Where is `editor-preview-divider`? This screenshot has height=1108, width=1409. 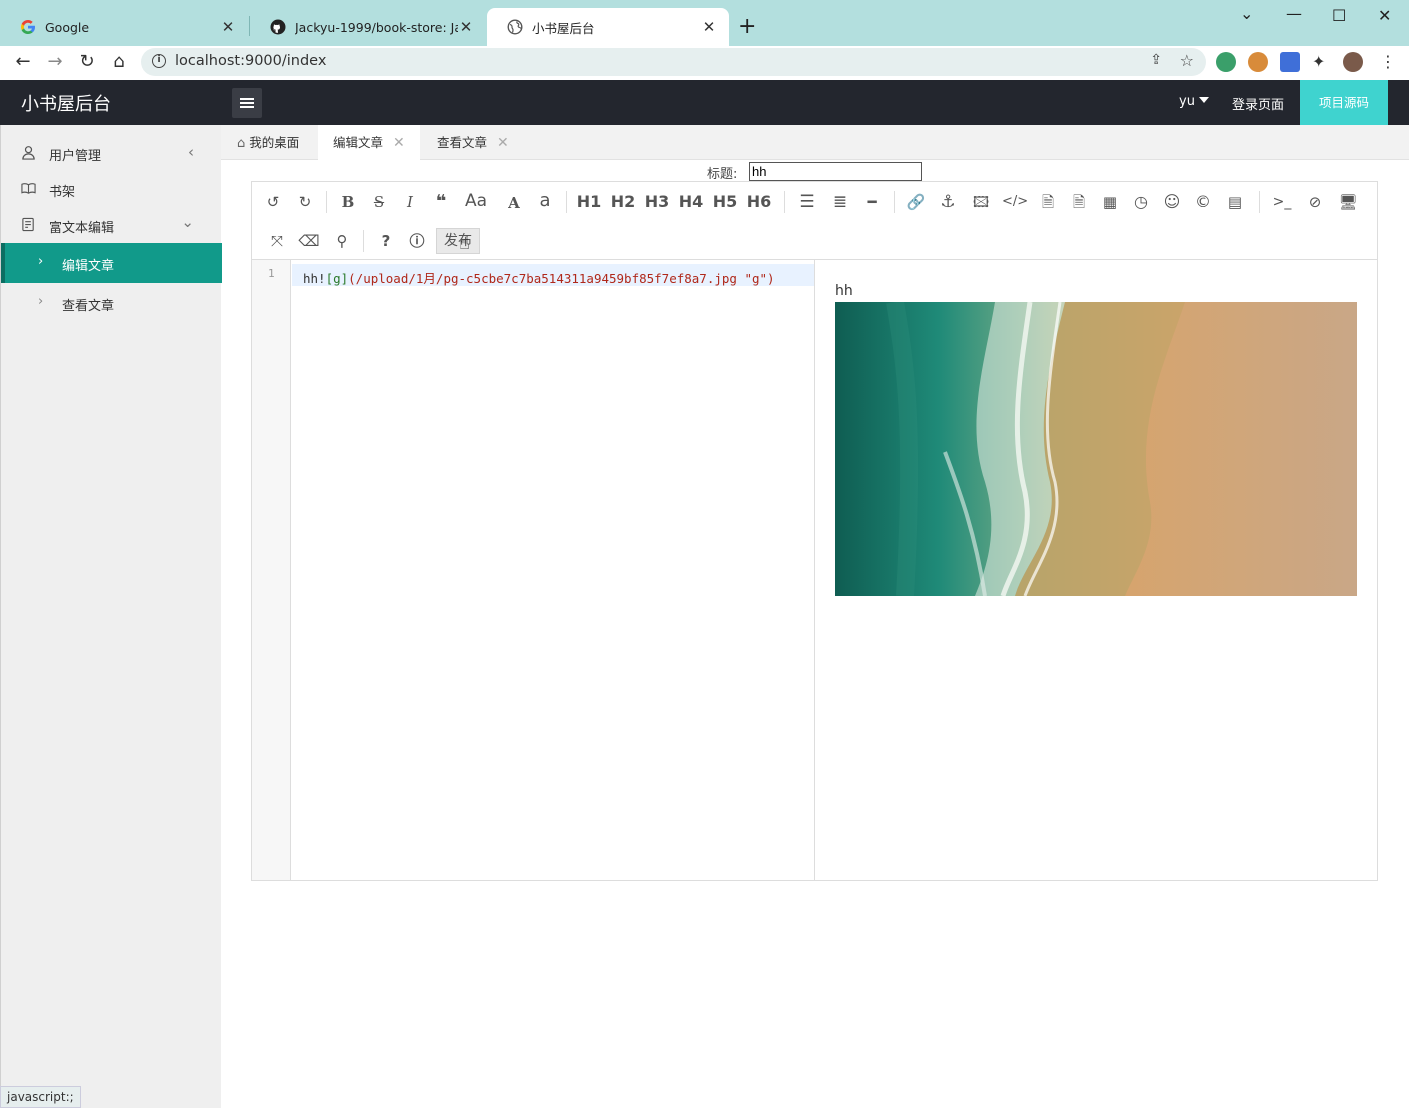 editor-preview-divider is located at coordinates (814, 570).